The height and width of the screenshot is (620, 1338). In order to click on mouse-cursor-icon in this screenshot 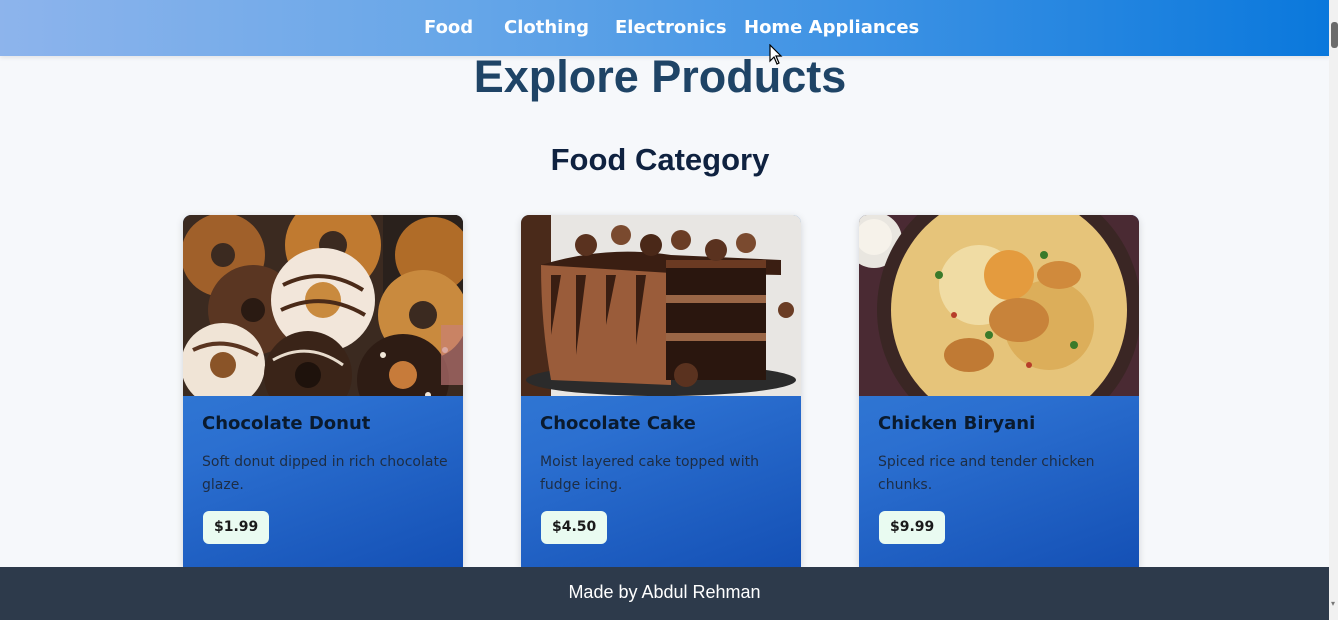, I will do `click(776, 54)`.